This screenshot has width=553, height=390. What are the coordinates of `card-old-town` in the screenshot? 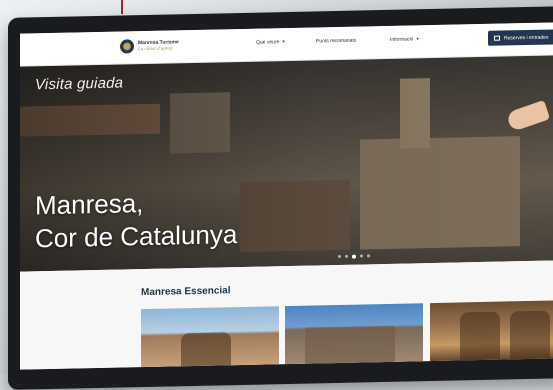 It's located at (354, 335).